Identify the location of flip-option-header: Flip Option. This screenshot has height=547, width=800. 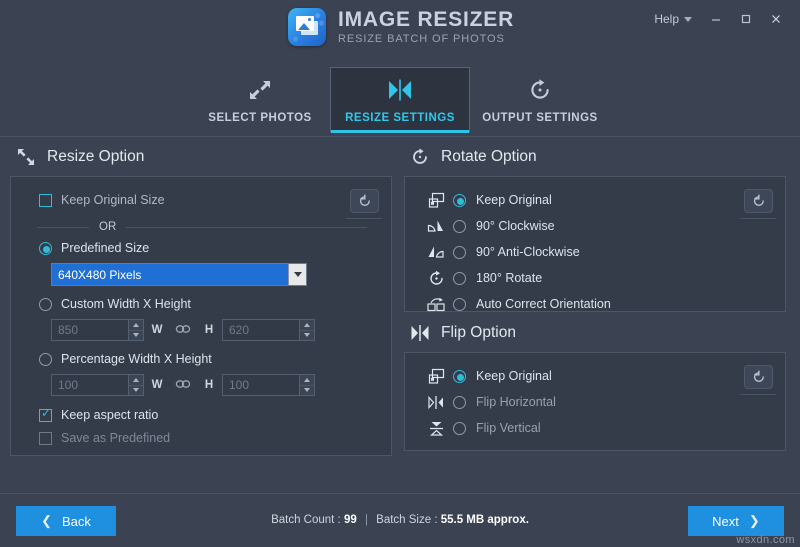
(595, 333).